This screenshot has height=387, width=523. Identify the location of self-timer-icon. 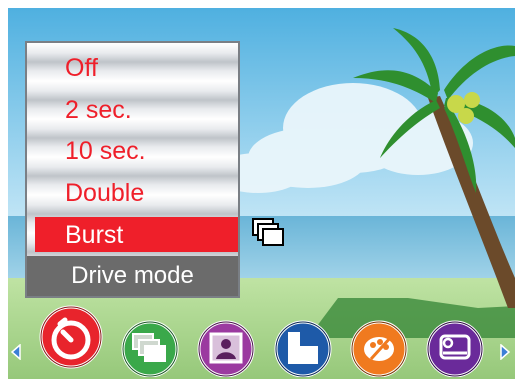
(71, 337).